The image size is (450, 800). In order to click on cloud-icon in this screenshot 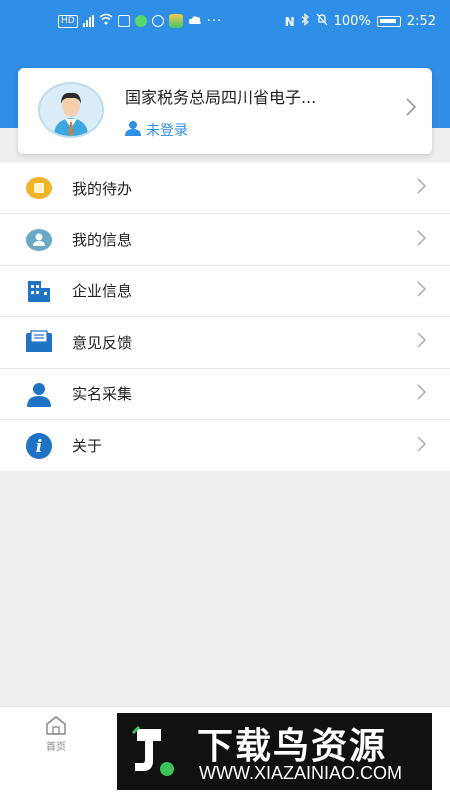, I will do `click(195, 21)`.